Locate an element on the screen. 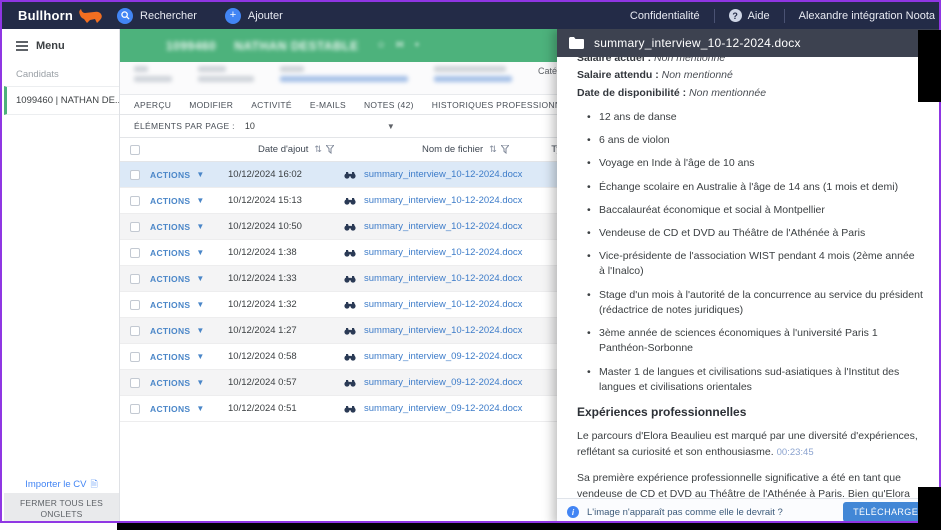 The image size is (941, 530). help-link: Aide is located at coordinates (759, 16).